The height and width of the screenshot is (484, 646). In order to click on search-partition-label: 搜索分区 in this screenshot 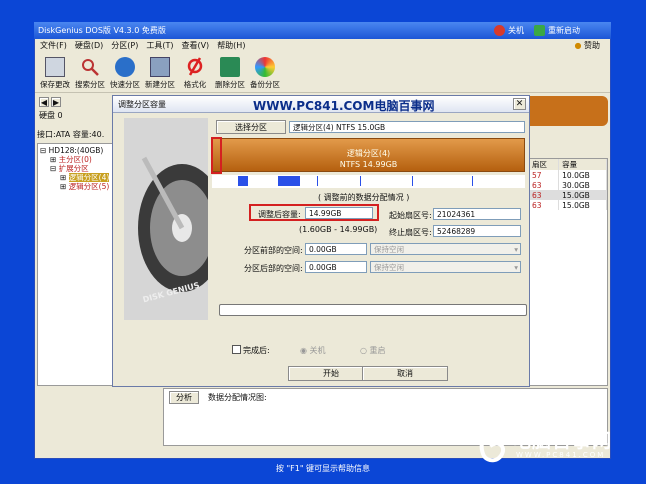, I will do `click(90, 84)`.